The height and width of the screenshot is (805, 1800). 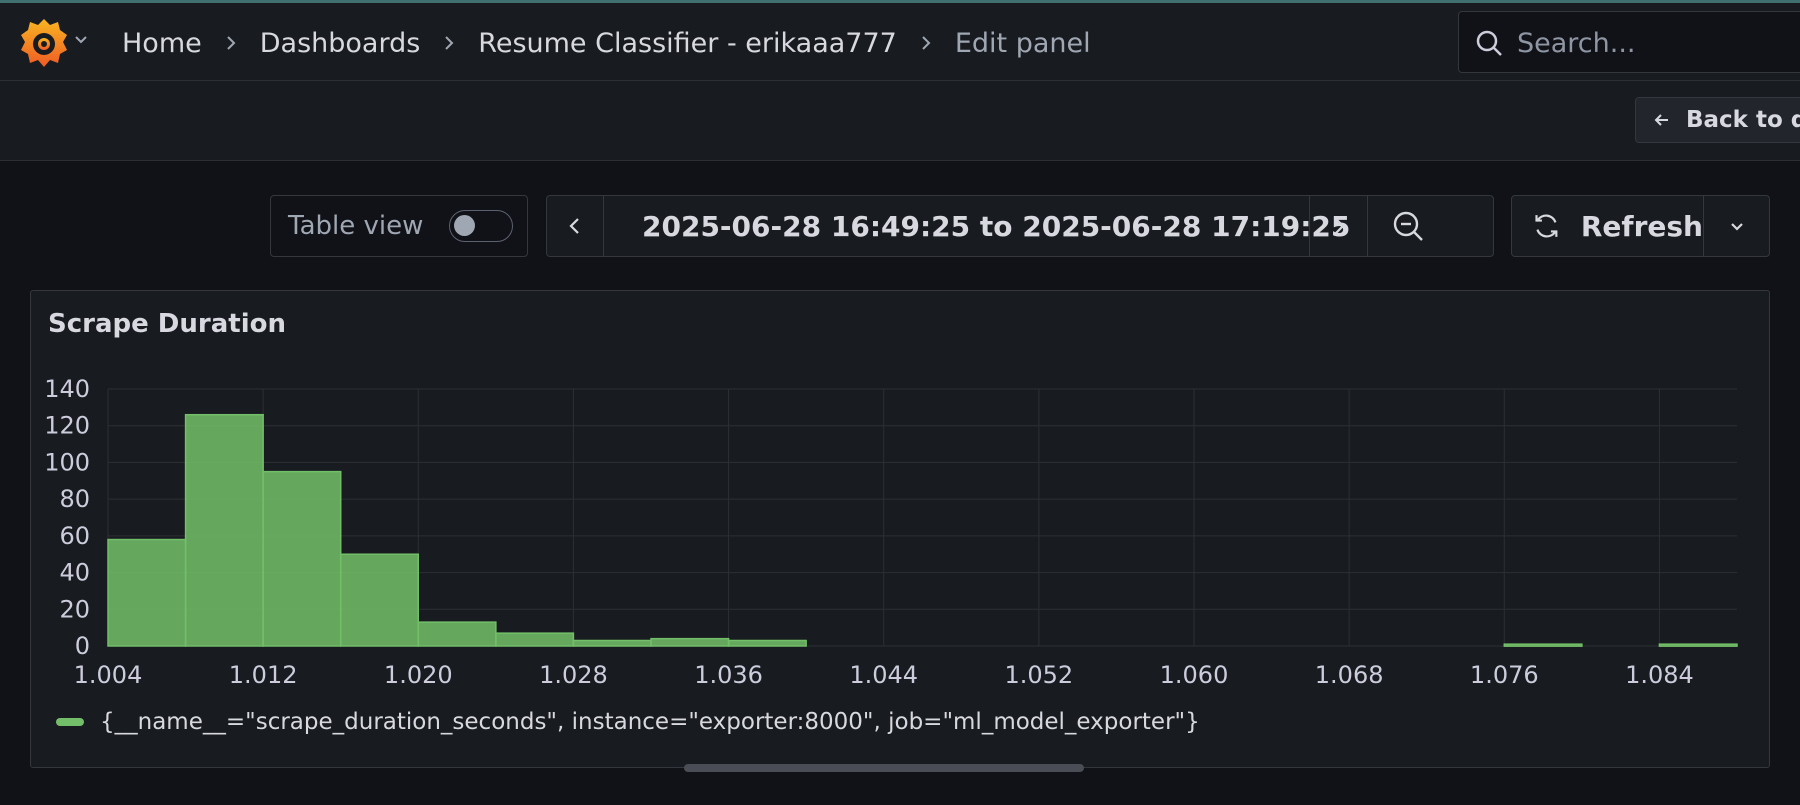 What do you see at coordinates (884, 768) in the screenshot?
I see `horizontal-scrollbar` at bounding box center [884, 768].